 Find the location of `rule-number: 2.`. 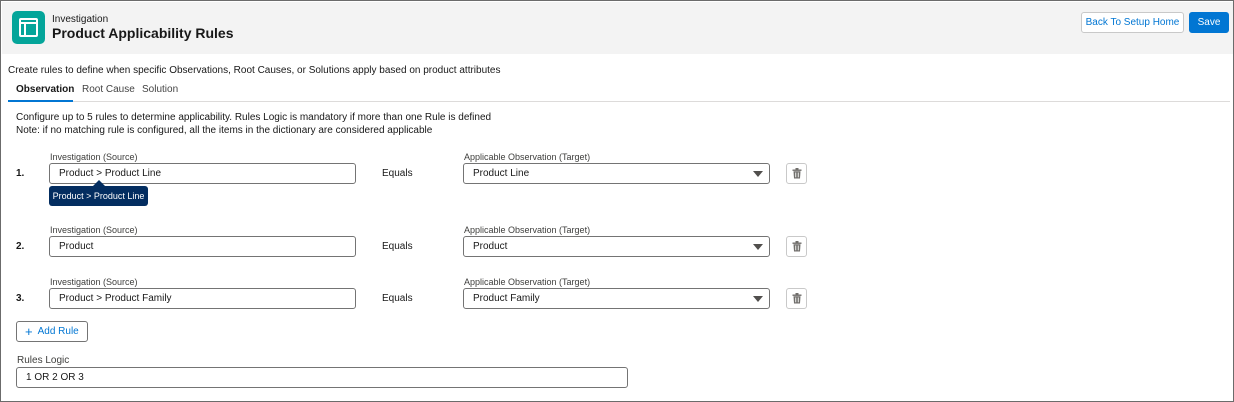

rule-number: 2. is located at coordinates (20, 246).